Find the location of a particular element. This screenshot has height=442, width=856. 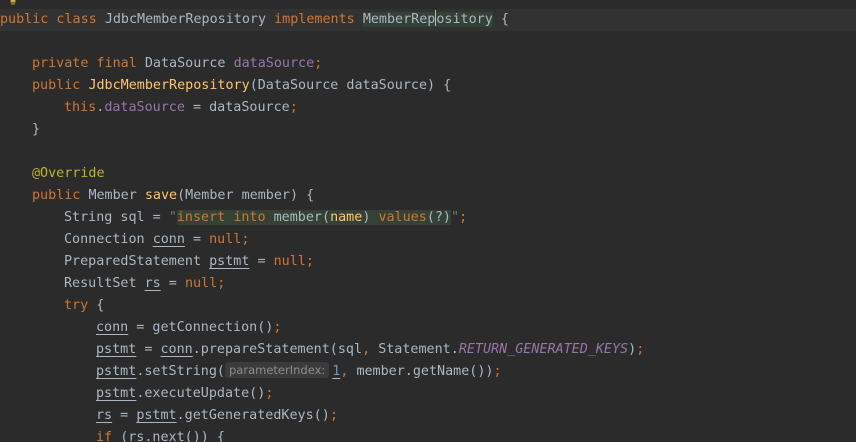

declaration: String sql = is located at coordinates (116, 217).